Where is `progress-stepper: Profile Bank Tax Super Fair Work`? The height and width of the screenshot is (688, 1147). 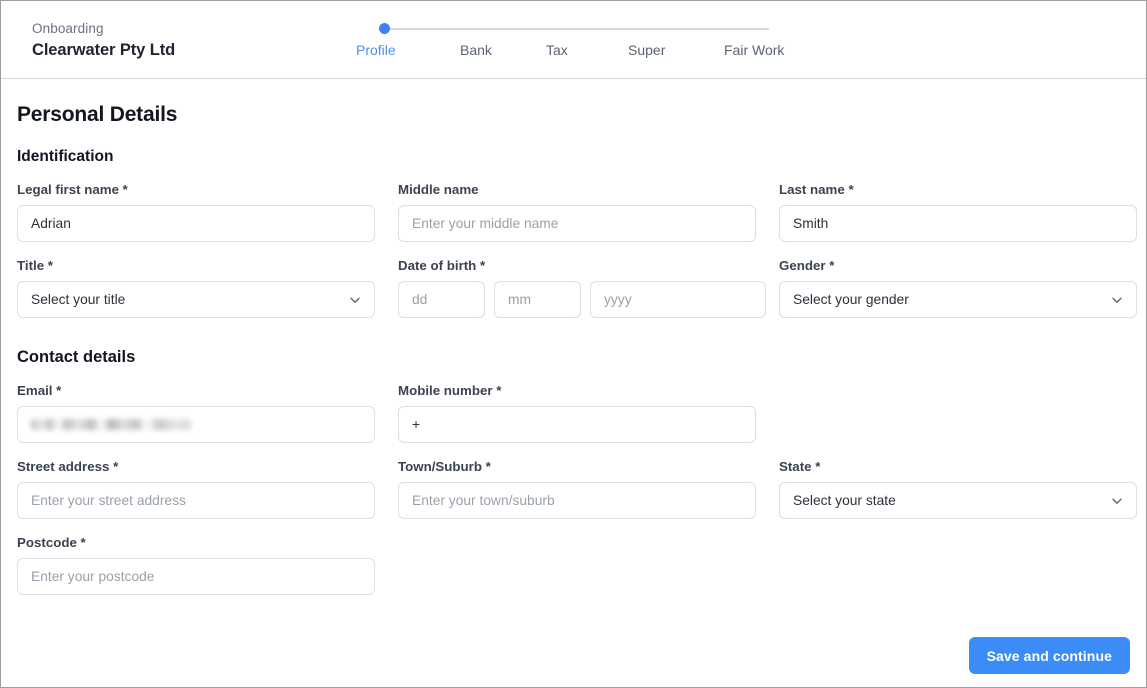 progress-stepper: Profile Bank Tax Super Fair Work is located at coordinates (570, 42).